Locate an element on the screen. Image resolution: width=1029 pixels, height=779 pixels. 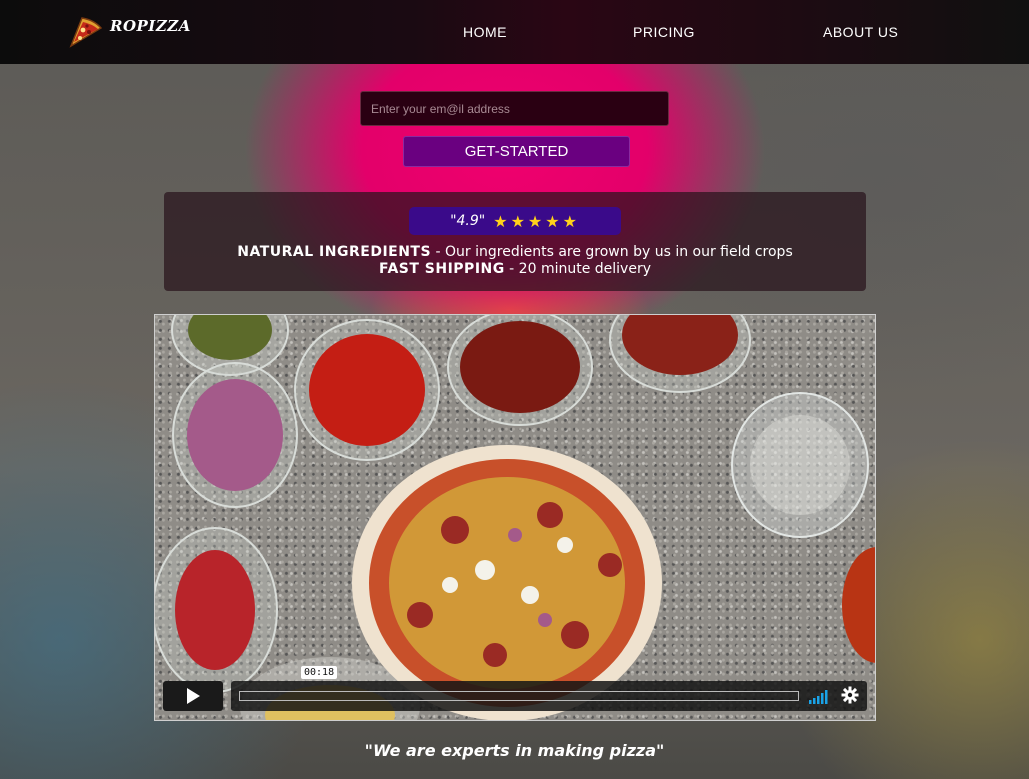
rating-badge: "4.9" ★★★★★ is located at coordinates (515, 221).